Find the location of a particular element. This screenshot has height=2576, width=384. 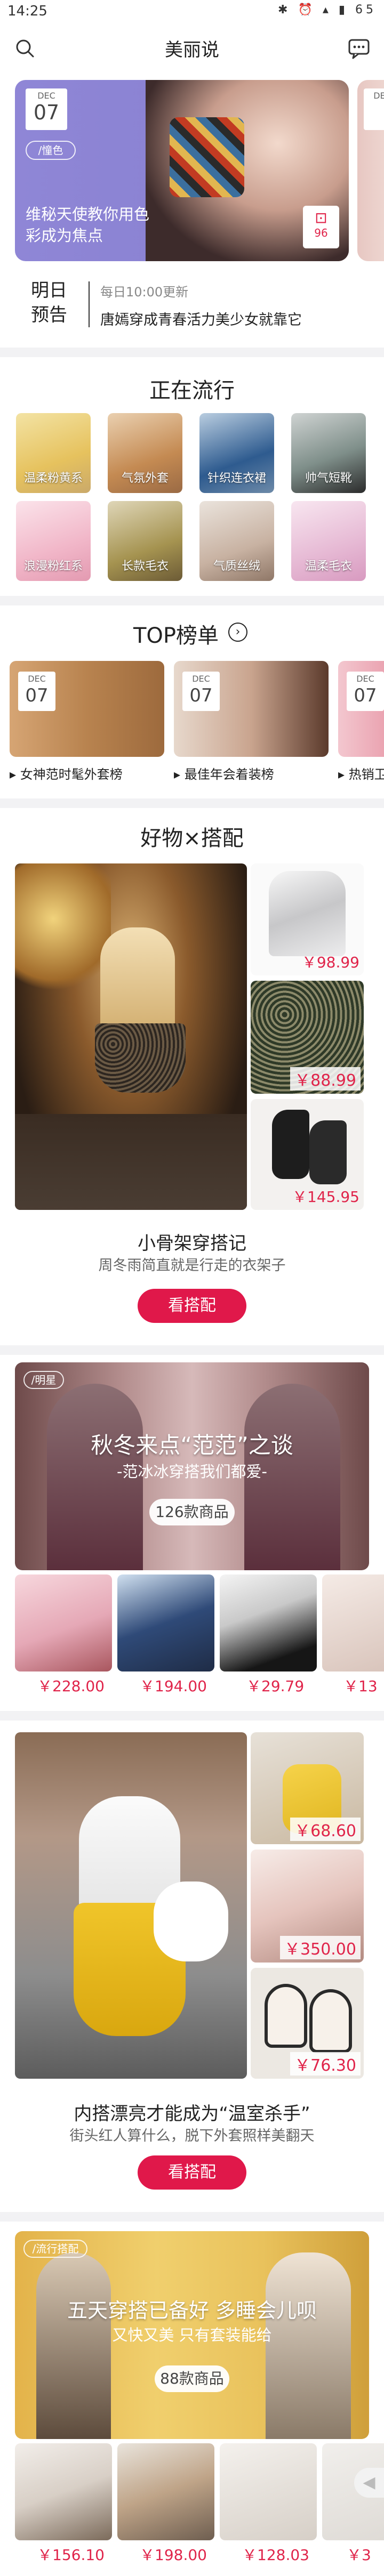

trending-item: 温柔粉黄系 is located at coordinates (53, 453).